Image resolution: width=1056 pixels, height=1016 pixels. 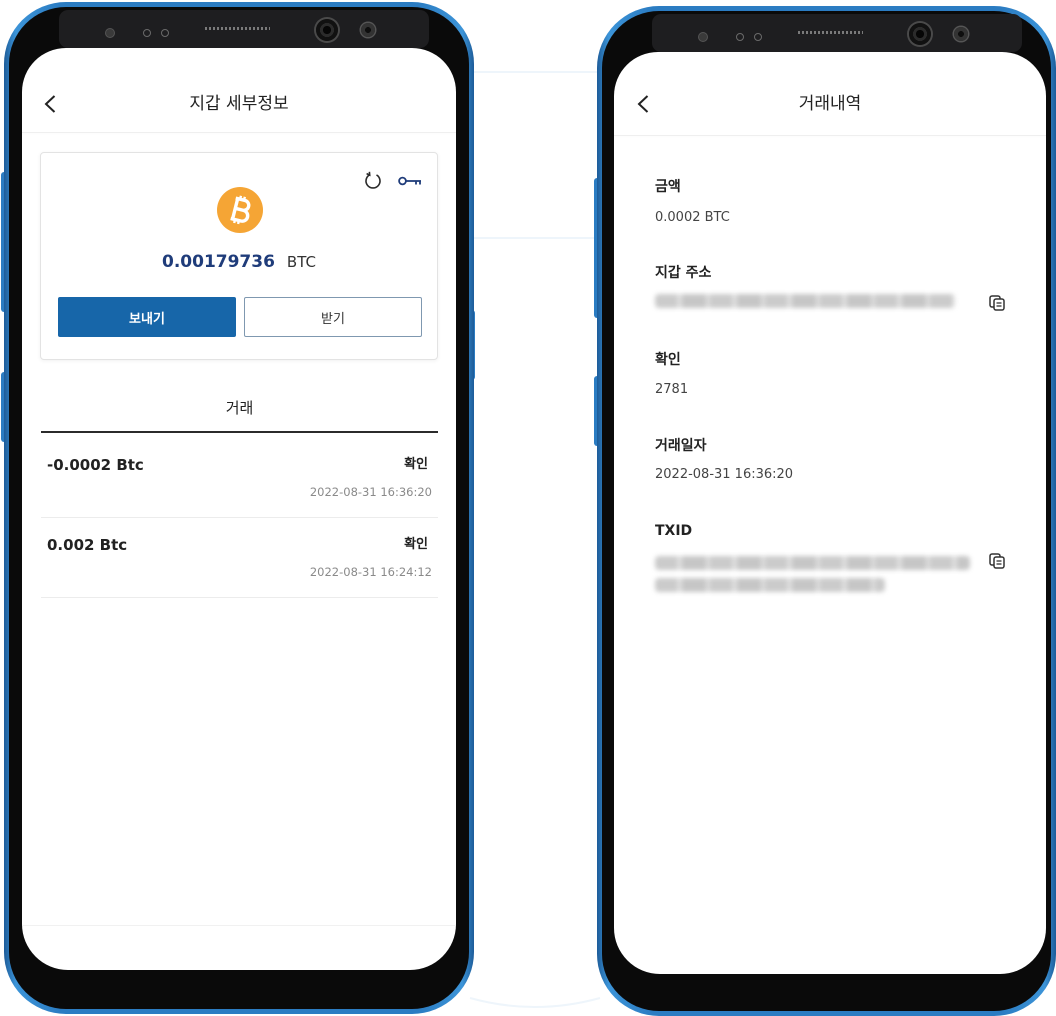 What do you see at coordinates (239, 478) in the screenshot?
I see `transaction-row: -0.0002 Btc 확인 2022-08-31 16:36:20` at bounding box center [239, 478].